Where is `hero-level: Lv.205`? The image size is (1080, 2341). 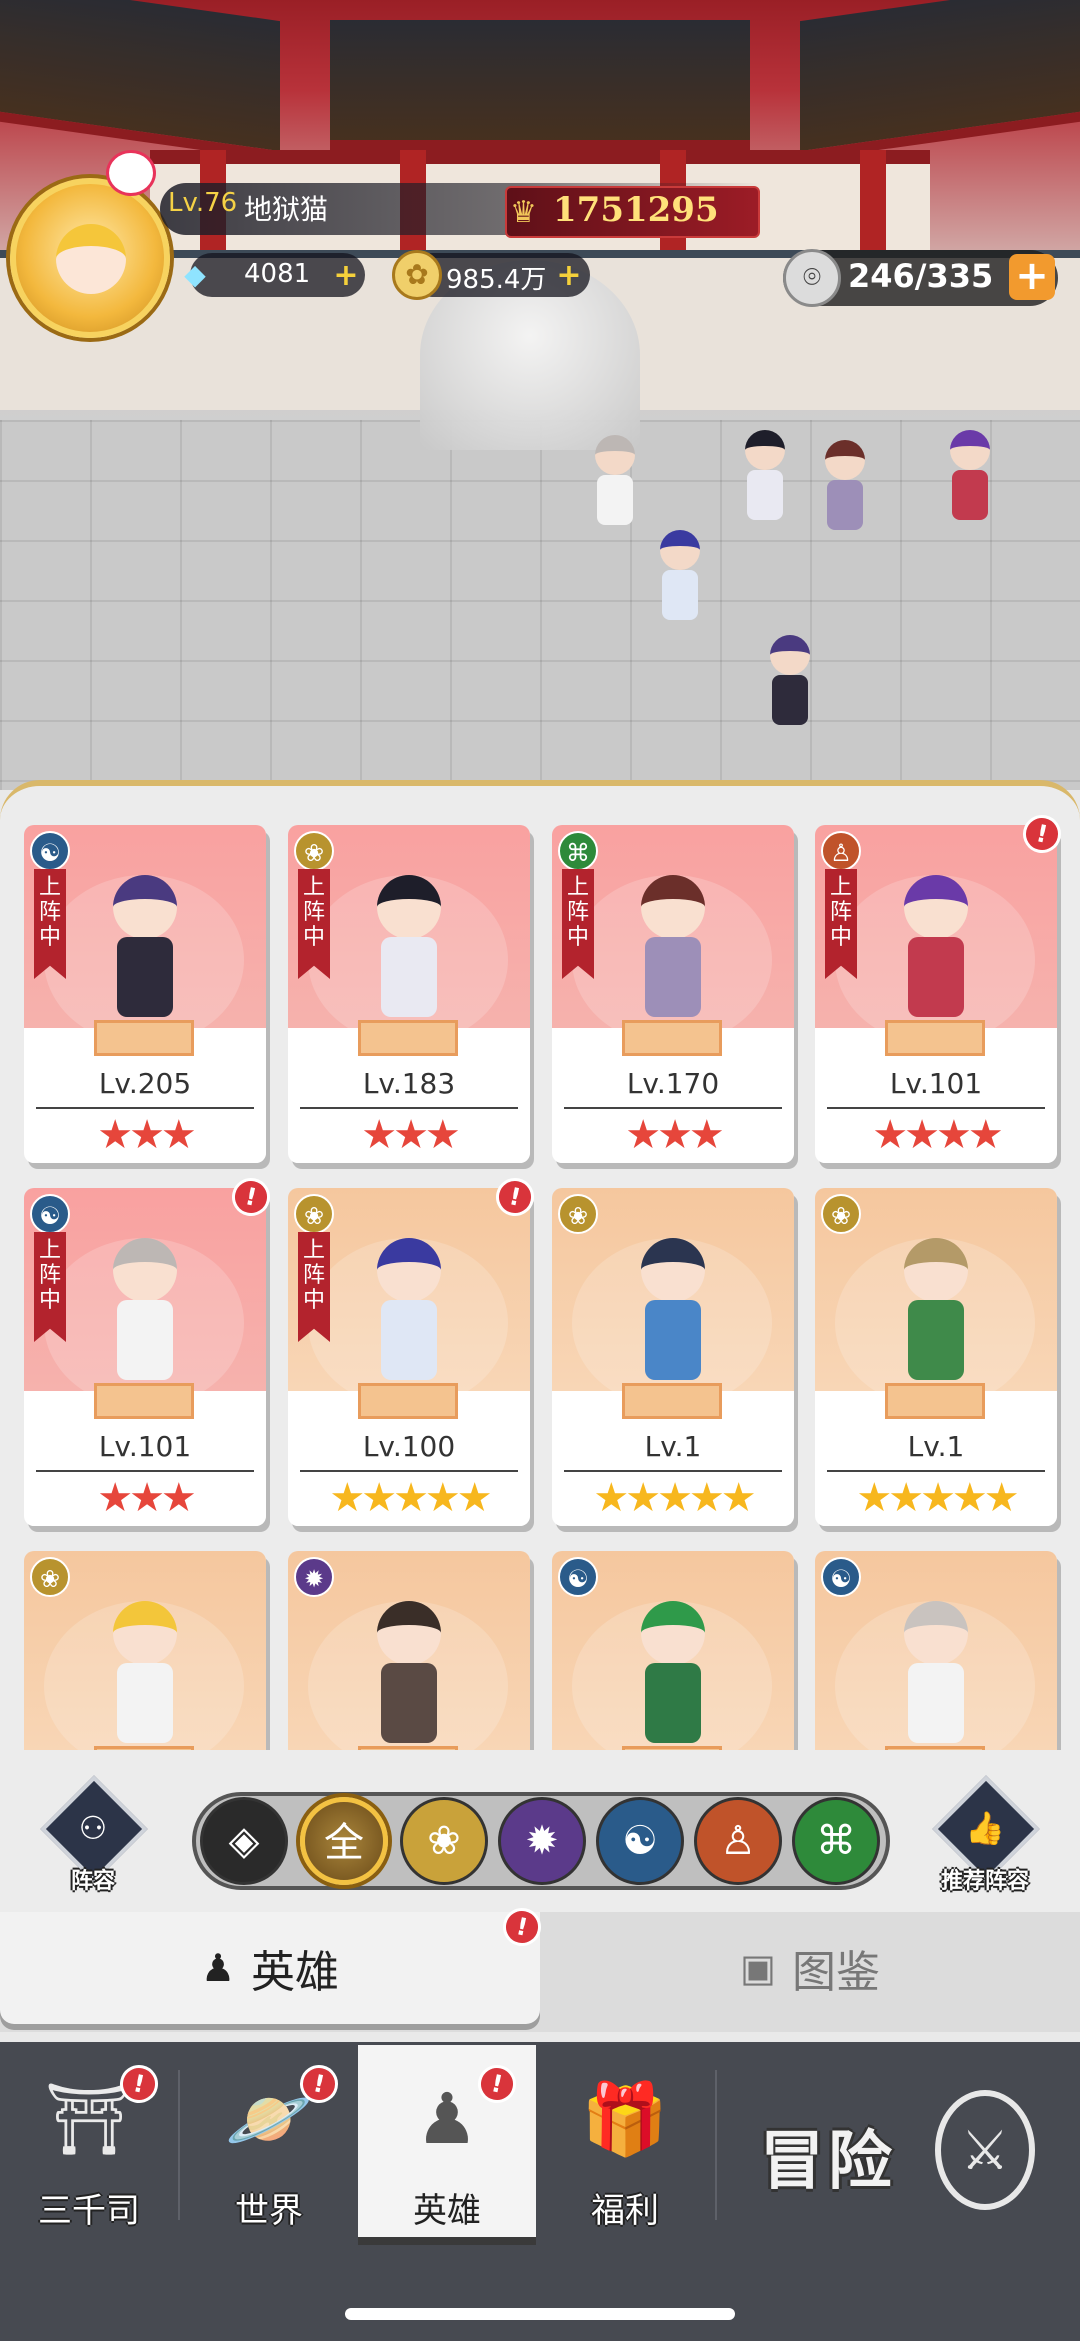 hero-level: Lv.205 is located at coordinates (145, 1083).